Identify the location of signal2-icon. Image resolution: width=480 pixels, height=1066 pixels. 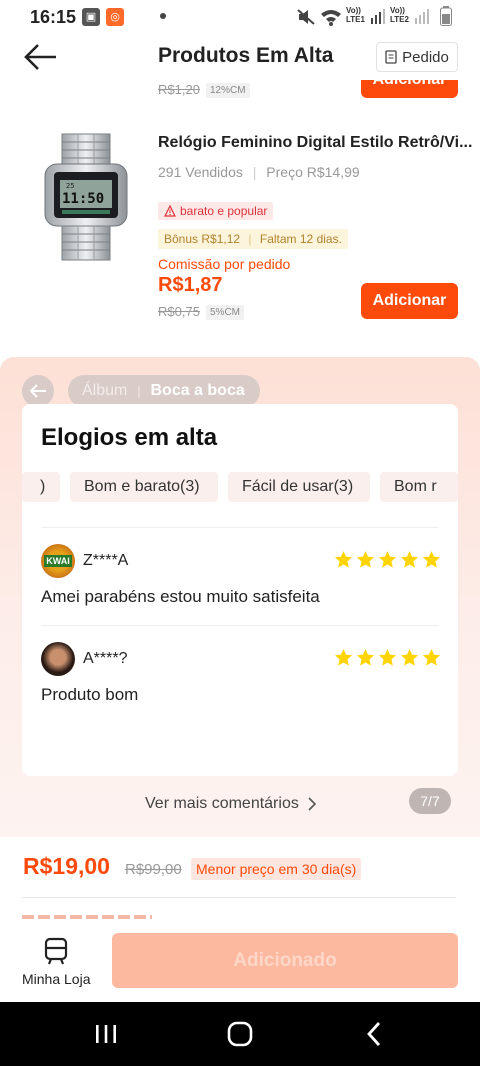
(422, 16).